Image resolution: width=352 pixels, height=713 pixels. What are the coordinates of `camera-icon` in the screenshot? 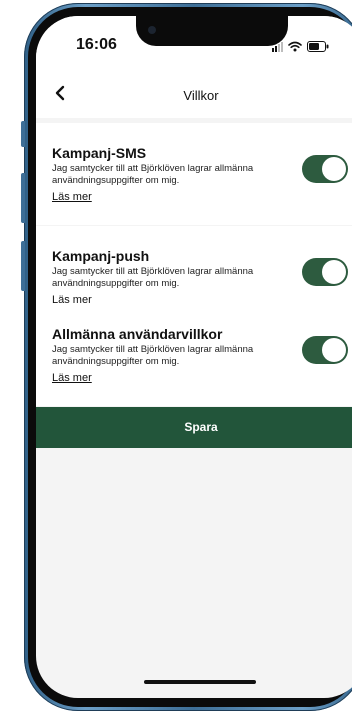 It's located at (152, 30).